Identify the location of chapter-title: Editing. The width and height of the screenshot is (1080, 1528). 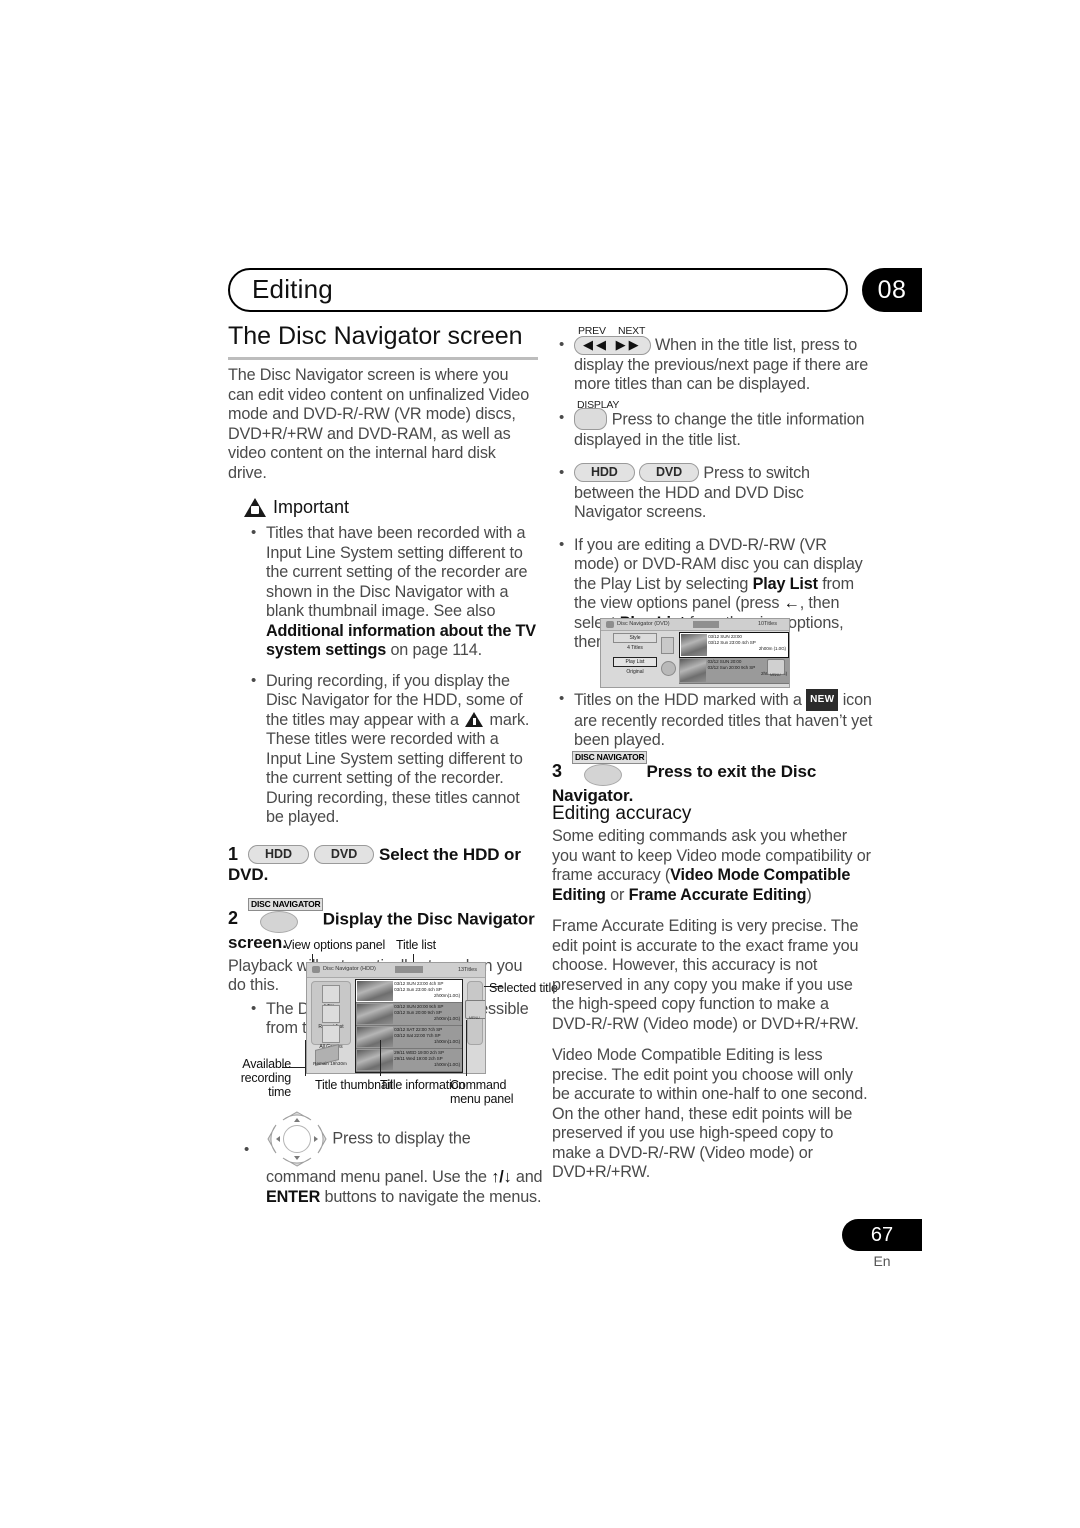
(292, 289).